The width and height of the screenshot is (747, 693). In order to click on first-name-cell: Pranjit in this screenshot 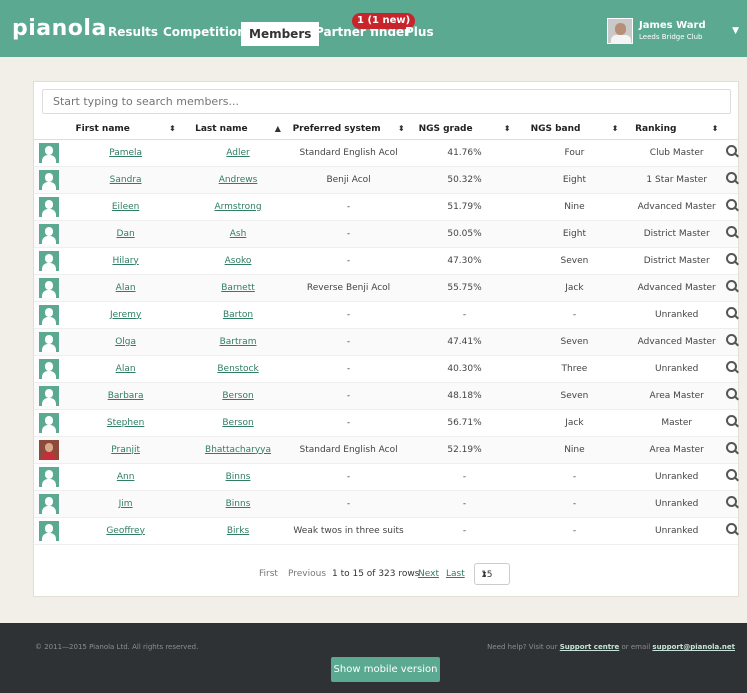, I will do `click(125, 450)`.